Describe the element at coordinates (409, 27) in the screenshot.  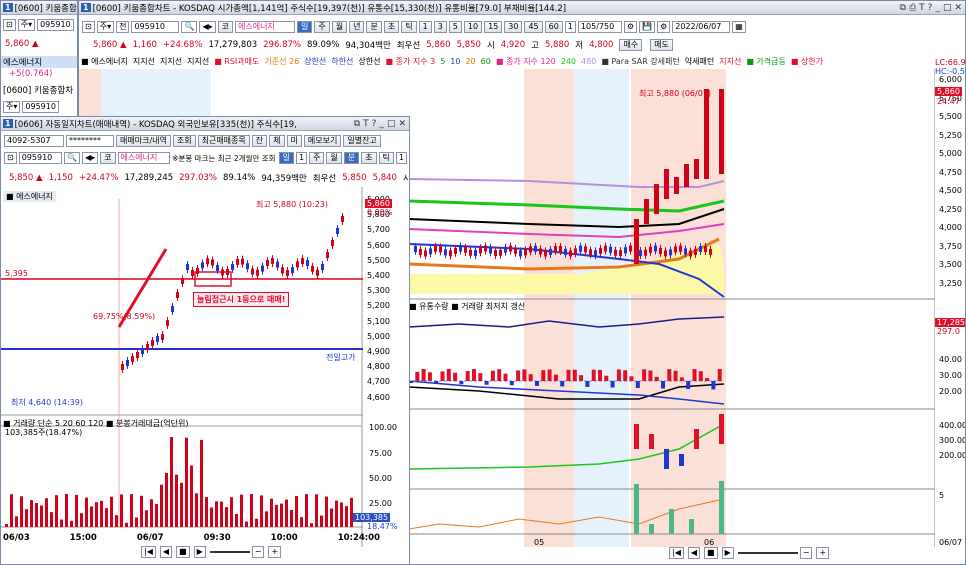
I see `period-tick: 틱` at that location.